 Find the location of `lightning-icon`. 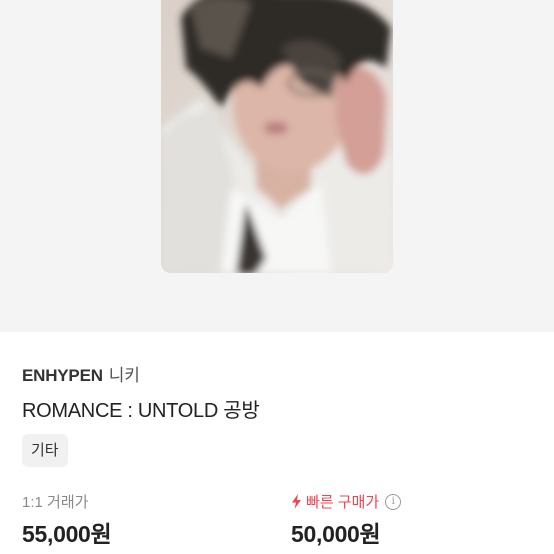

lightning-icon is located at coordinates (296, 501).